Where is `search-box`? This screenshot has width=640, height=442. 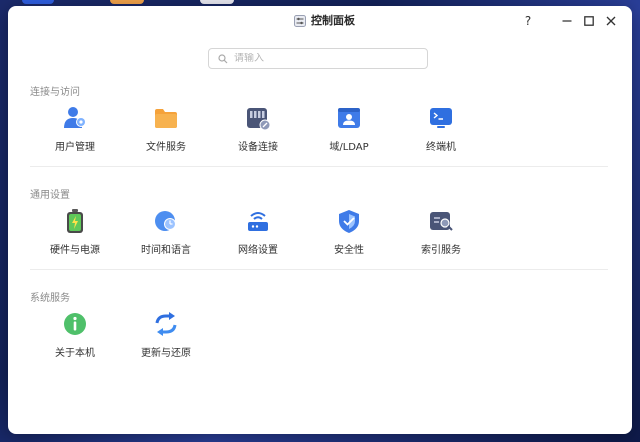
search-box is located at coordinates (318, 58).